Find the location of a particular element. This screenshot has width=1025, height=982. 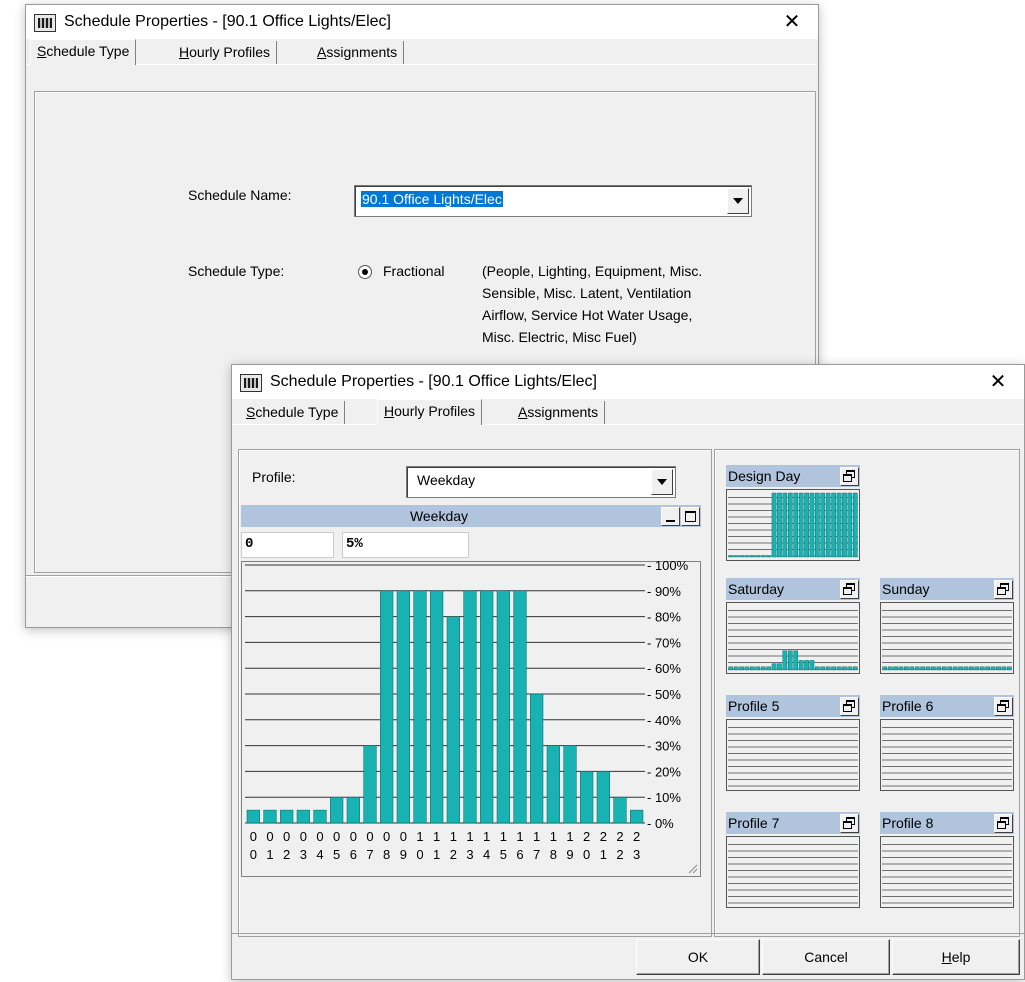

back-tab-hourly-profiles: Hourly Profiles is located at coordinates (225, 52).